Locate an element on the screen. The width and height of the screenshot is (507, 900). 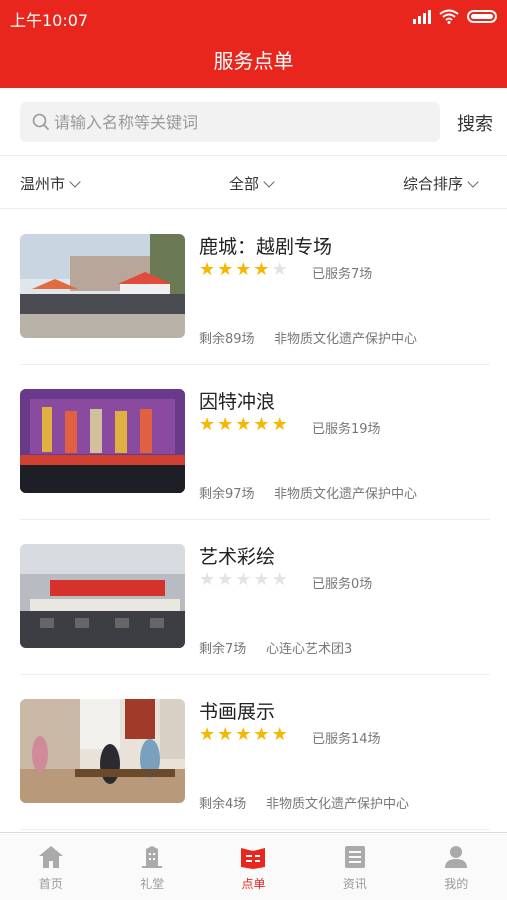
served-count: 已服务7场 is located at coordinates (342, 274).